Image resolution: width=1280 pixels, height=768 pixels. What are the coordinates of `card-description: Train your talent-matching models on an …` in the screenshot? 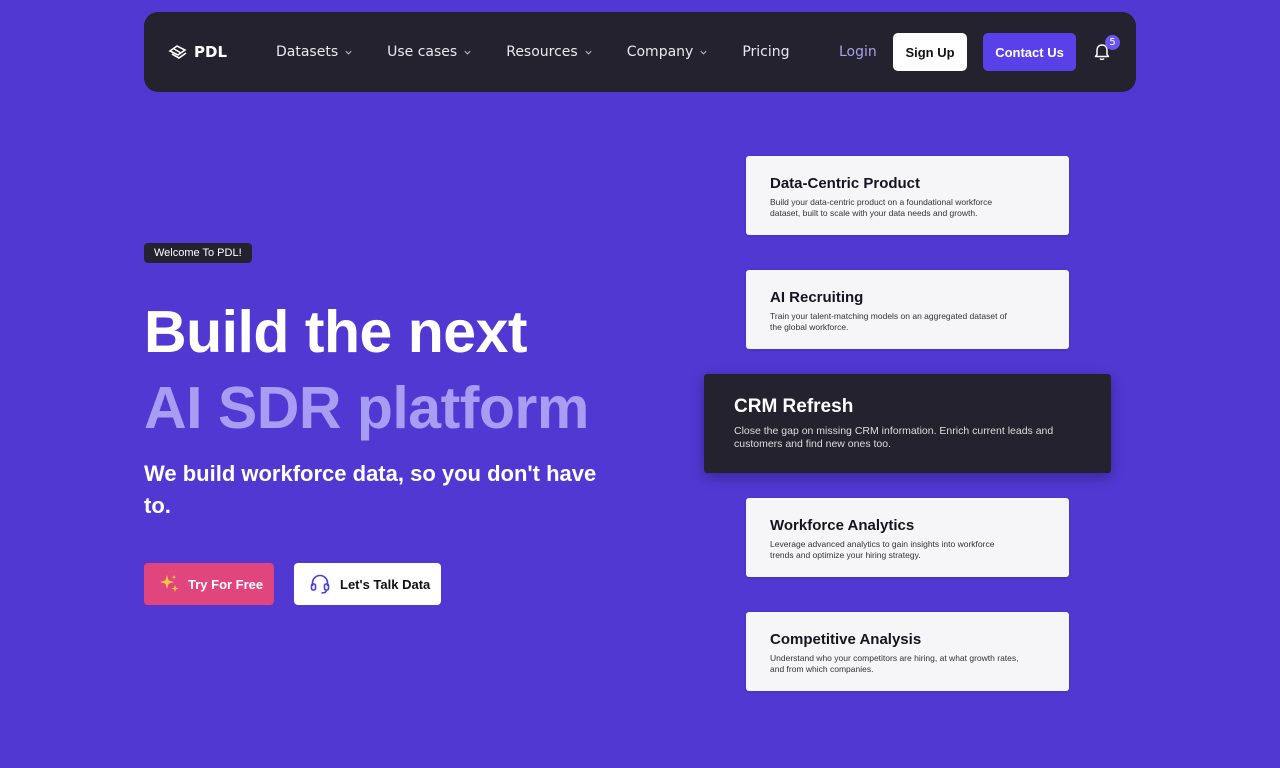 It's located at (888, 321).